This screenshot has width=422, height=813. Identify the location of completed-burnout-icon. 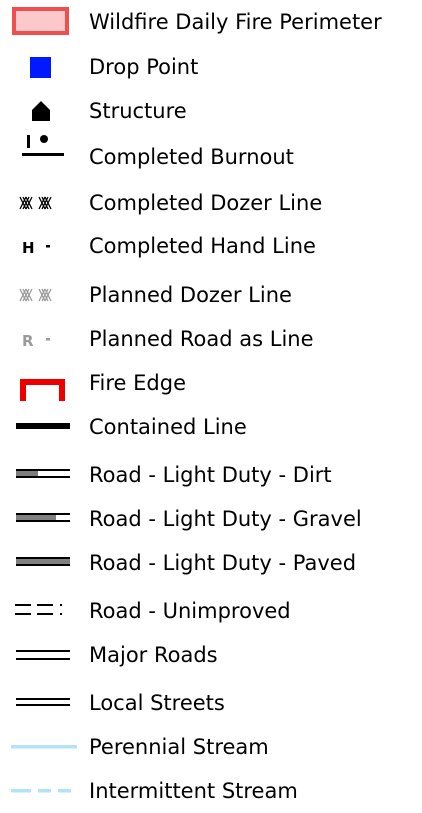
(43, 145).